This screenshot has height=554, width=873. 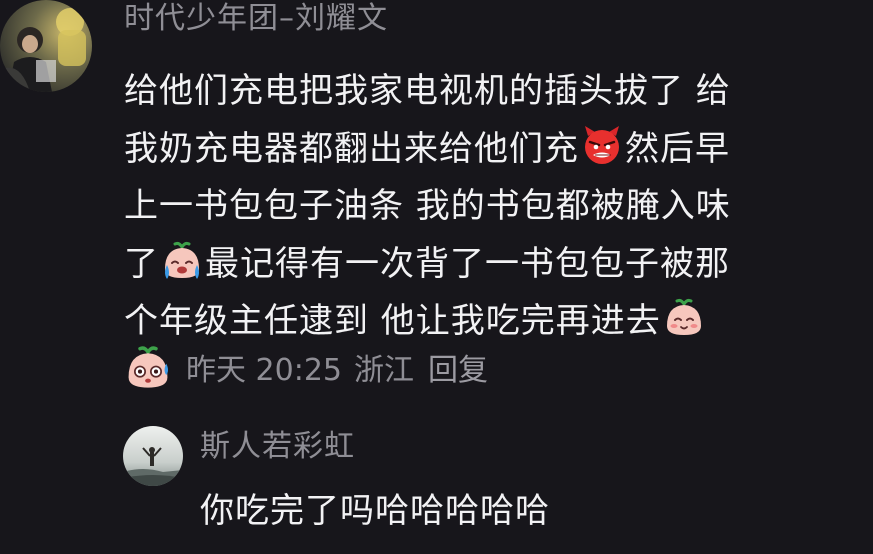 What do you see at coordinates (277, 447) in the screenshot?
I see `reply-author-name: 斯人若彩虹` at bounding box center [277, 447].